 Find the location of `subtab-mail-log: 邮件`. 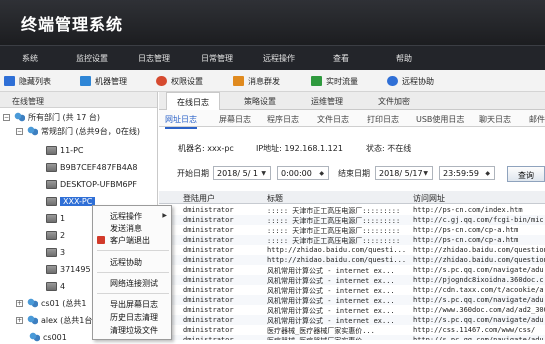

subtab-mail-log: 邮件 is located at coordinates (537, 119).